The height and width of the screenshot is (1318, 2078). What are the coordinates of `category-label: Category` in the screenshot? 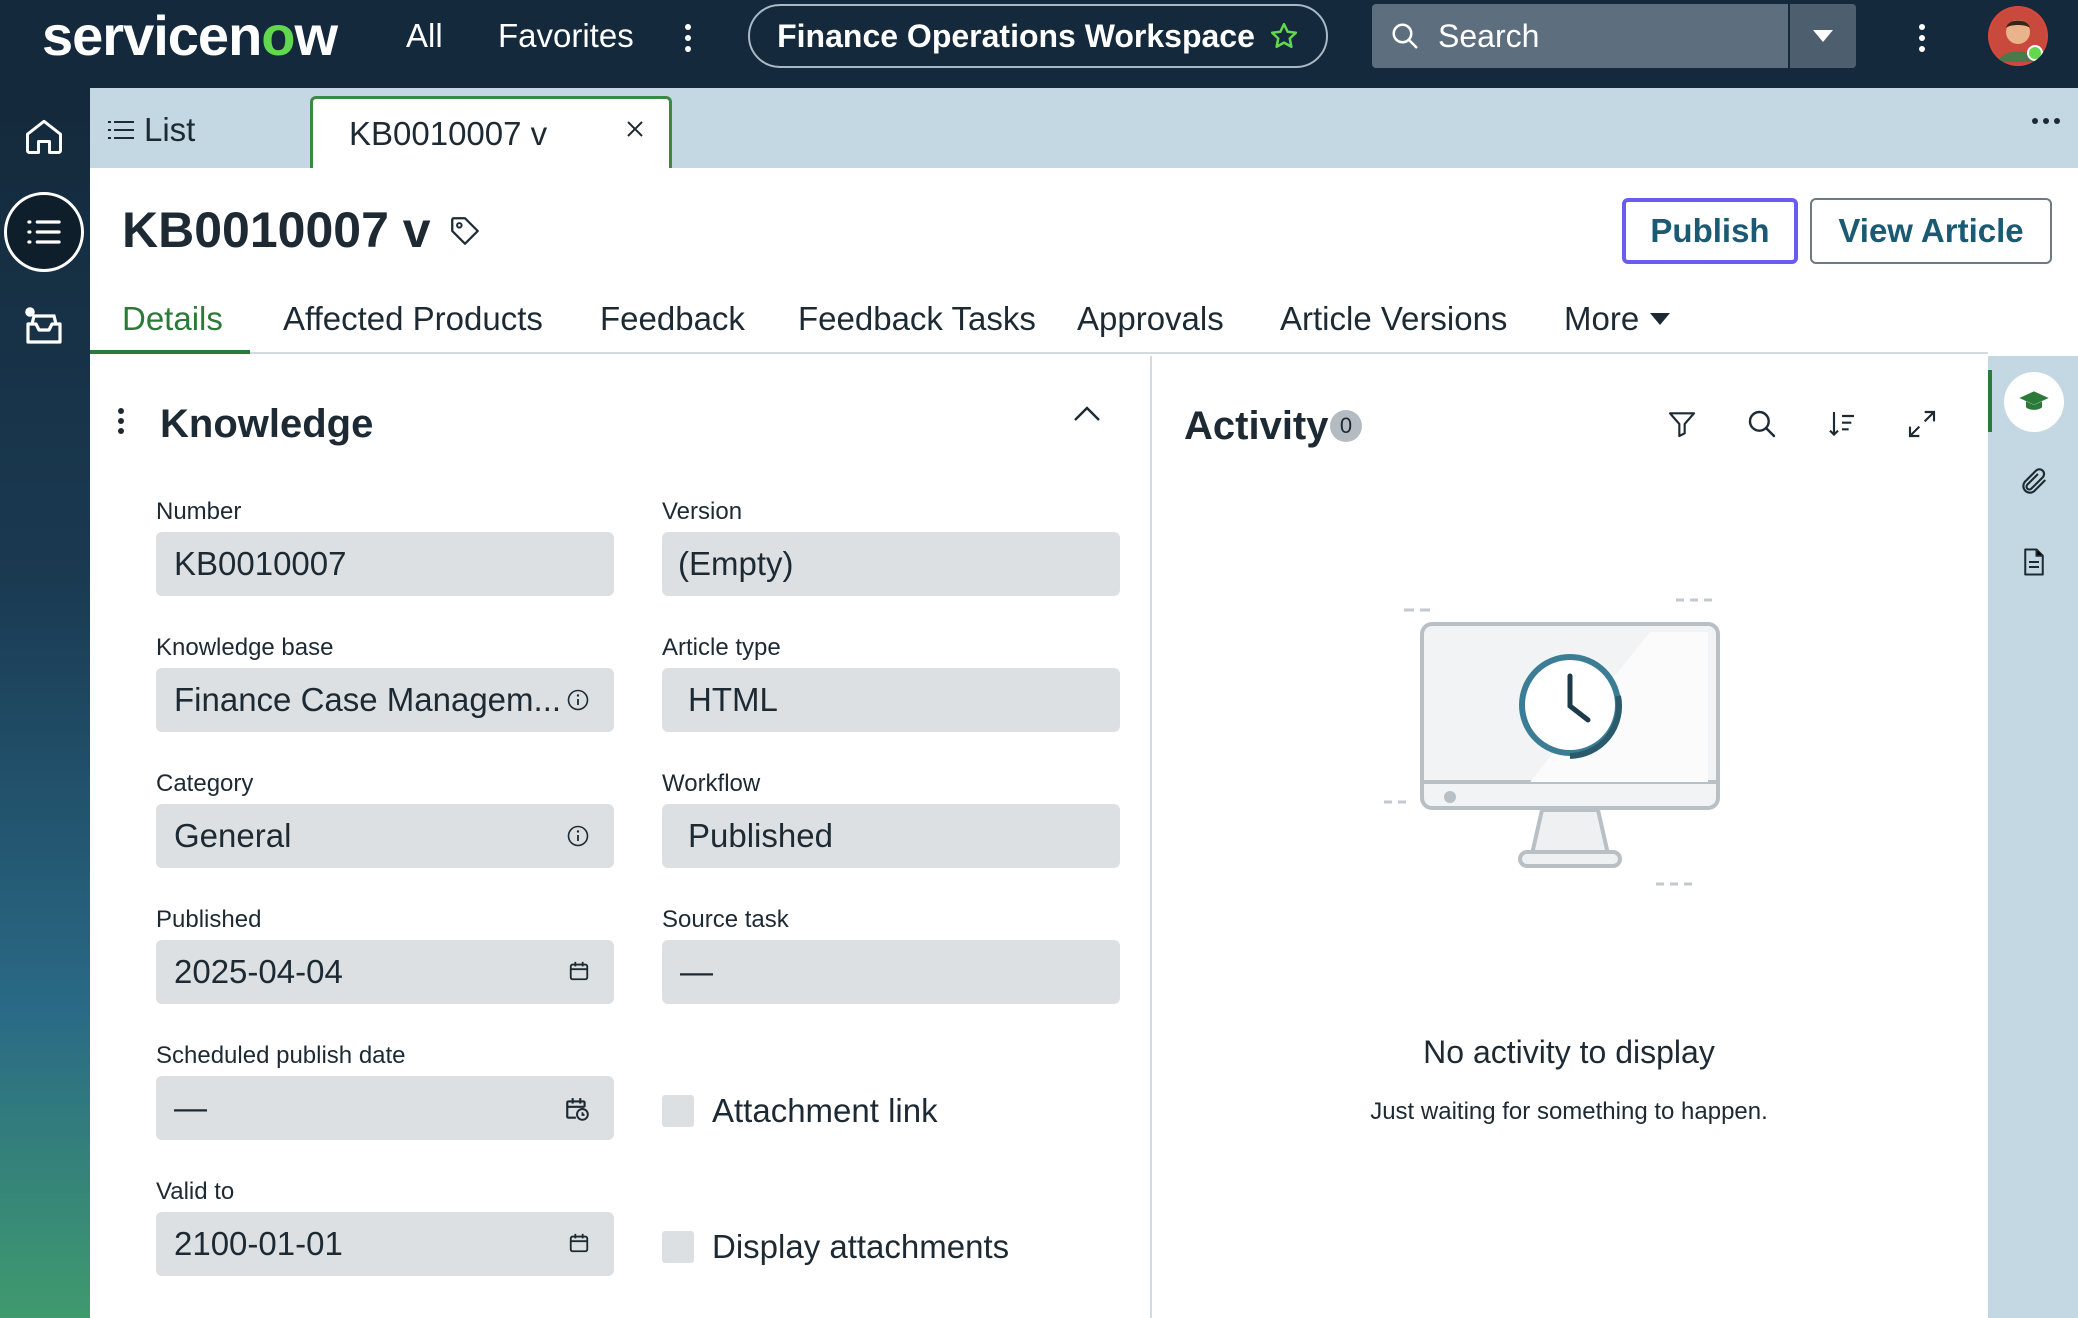 It's located at (205, 783).